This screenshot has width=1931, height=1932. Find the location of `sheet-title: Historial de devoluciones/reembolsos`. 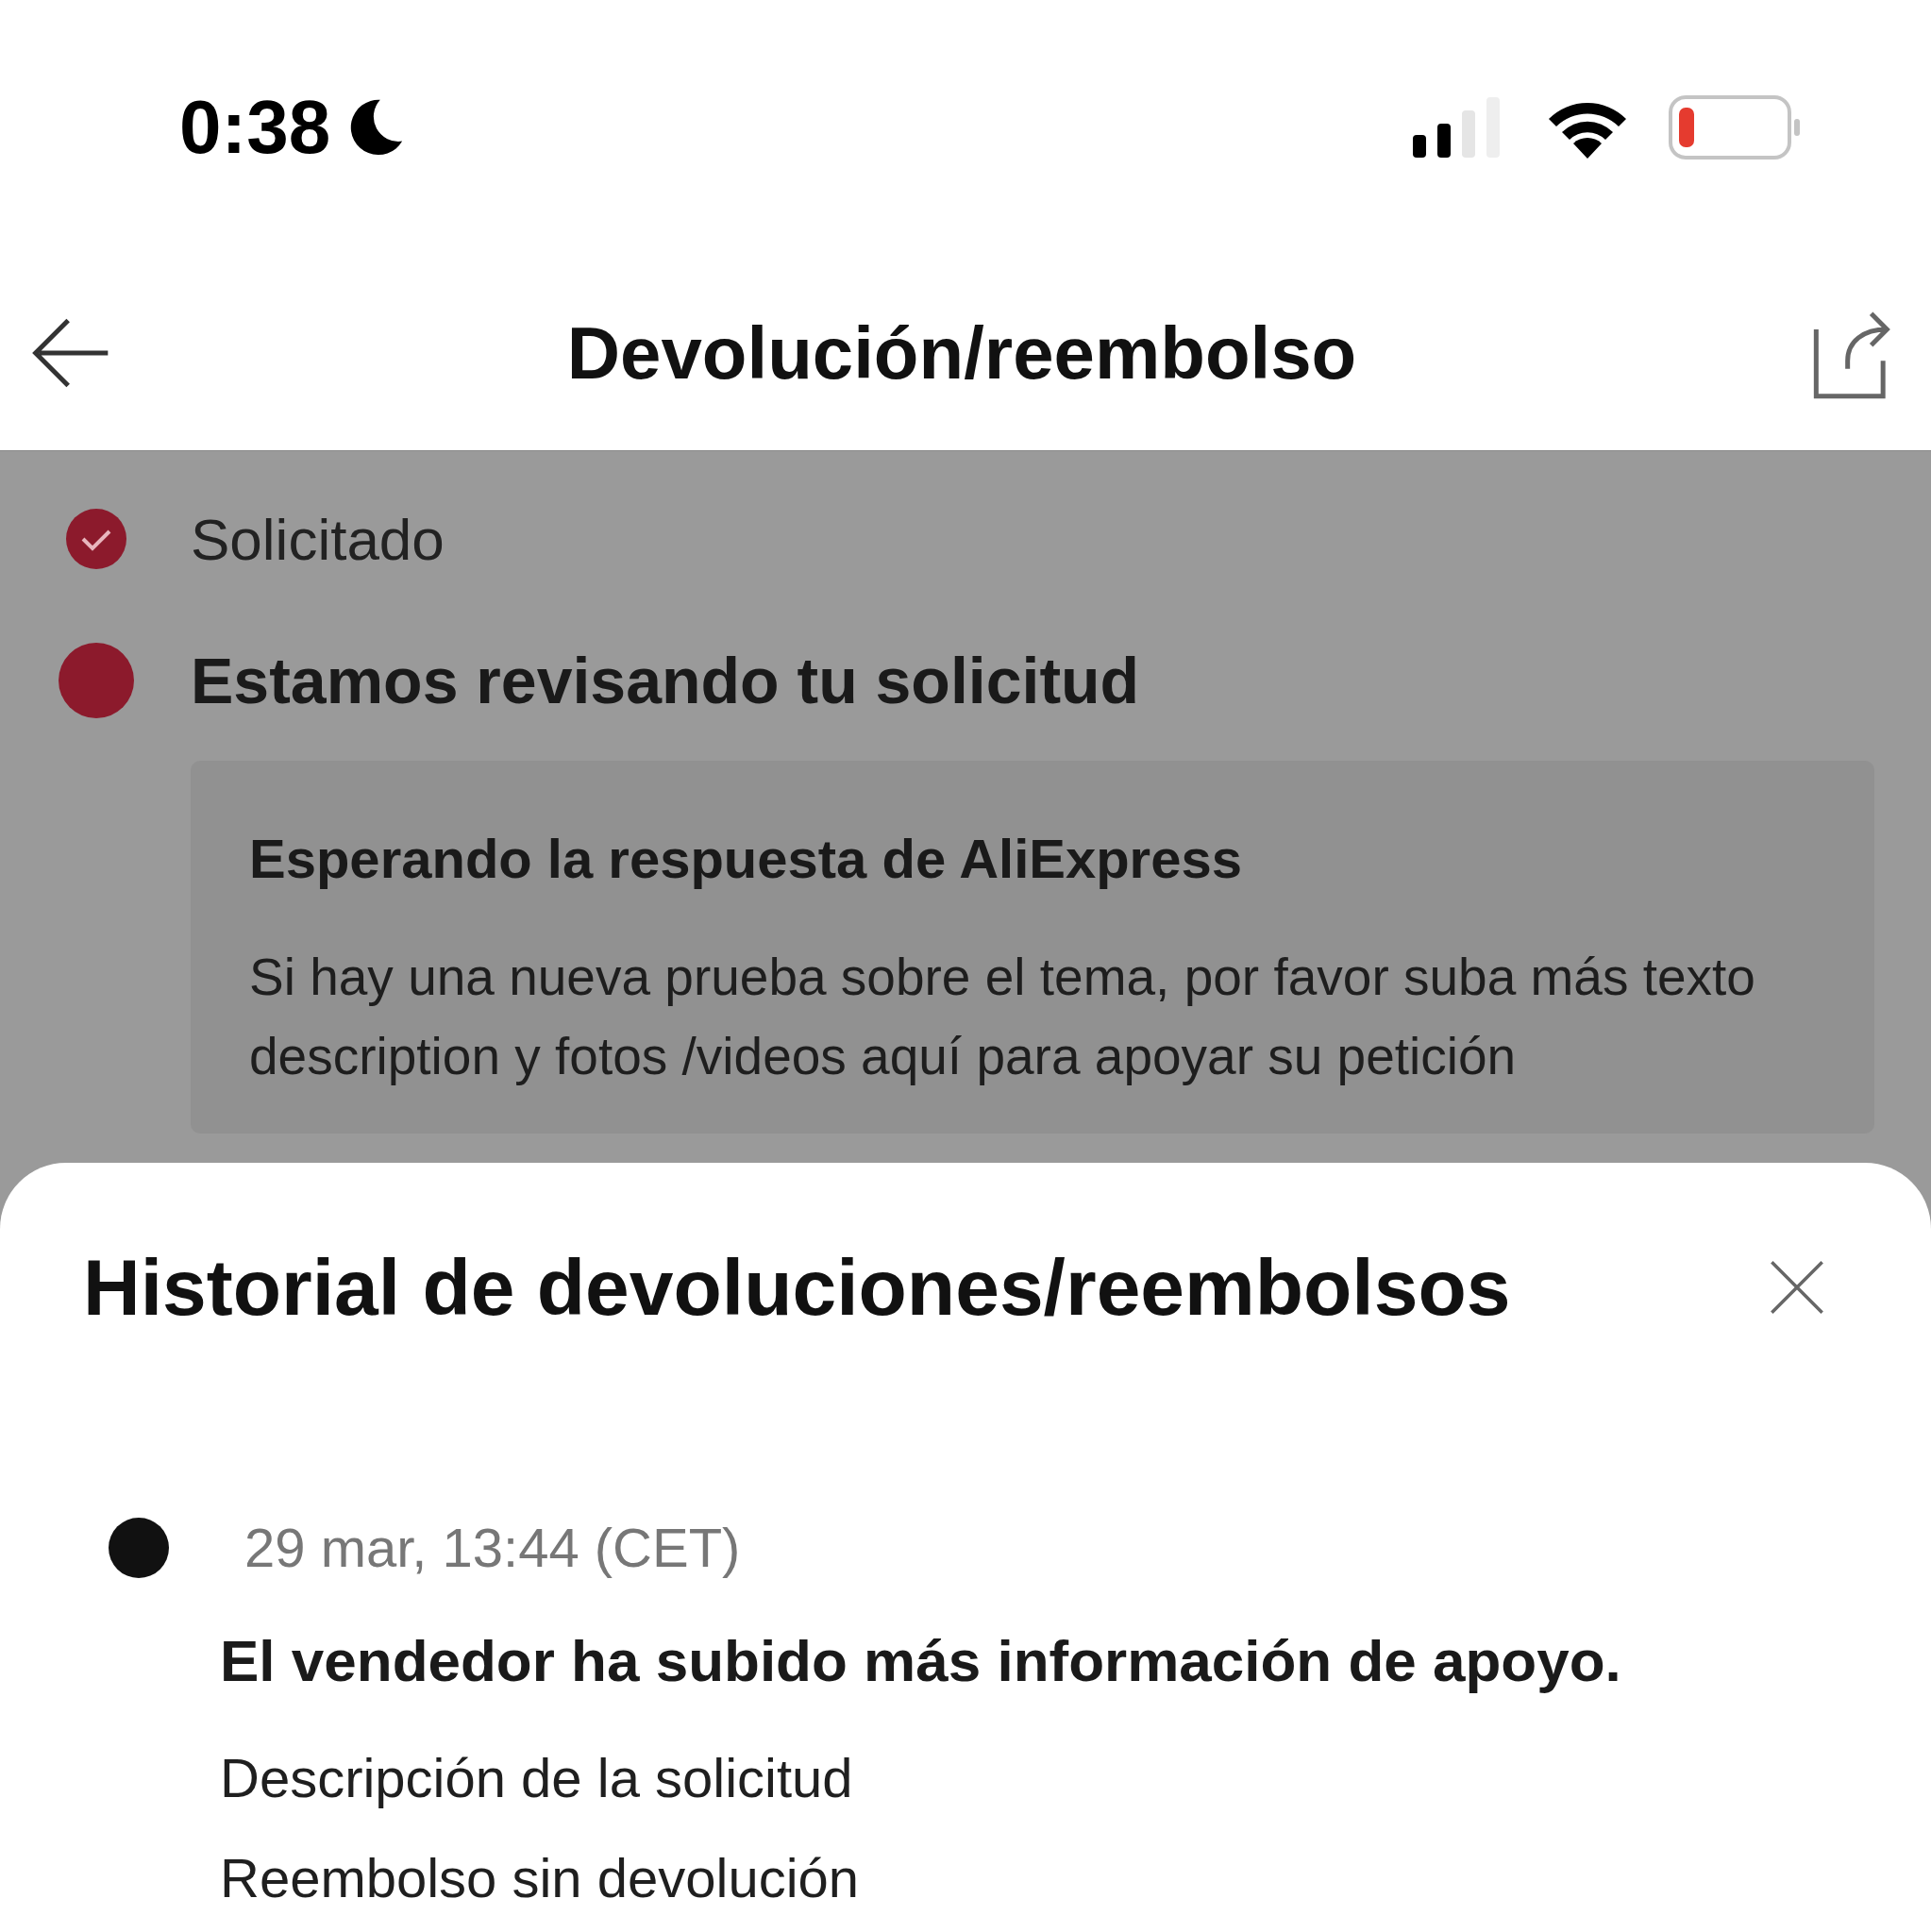

sheet-title: Historial de devoluciones/reembolsos is located at coordinates (797, 1287).